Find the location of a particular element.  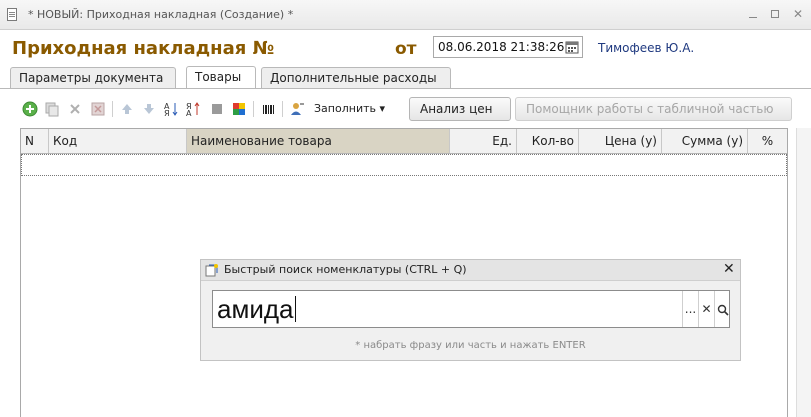

barcode-icon is located at coordinates (269, 109).